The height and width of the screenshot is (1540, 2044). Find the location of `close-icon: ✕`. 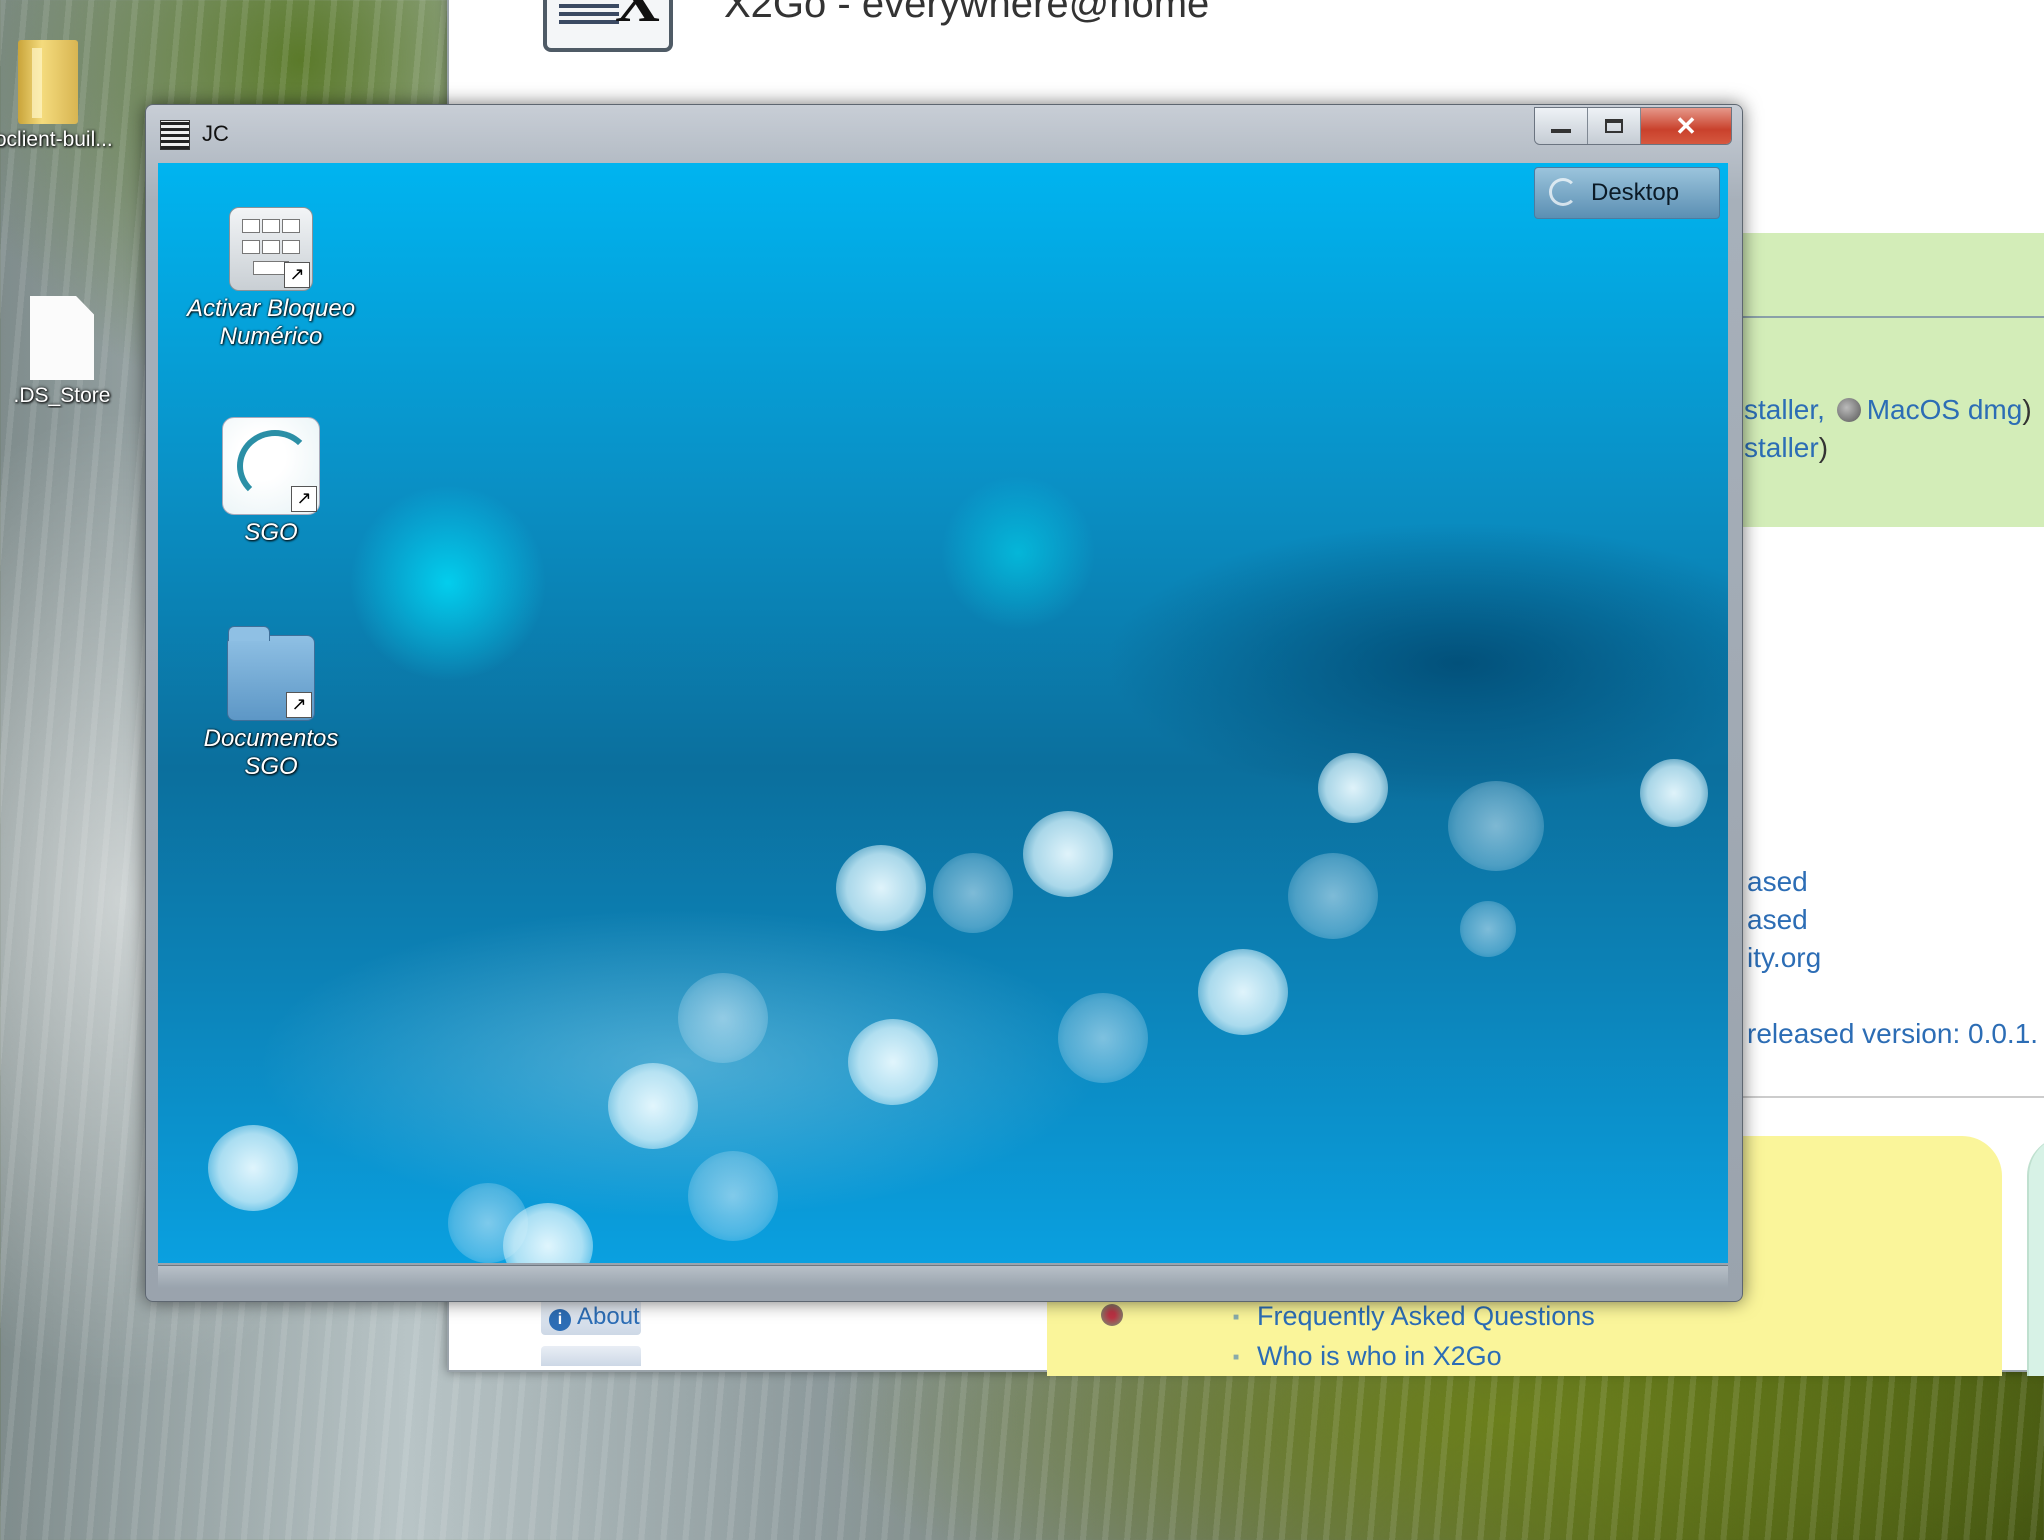

close-icon: ✕ is located at coordinates (1686, 125).